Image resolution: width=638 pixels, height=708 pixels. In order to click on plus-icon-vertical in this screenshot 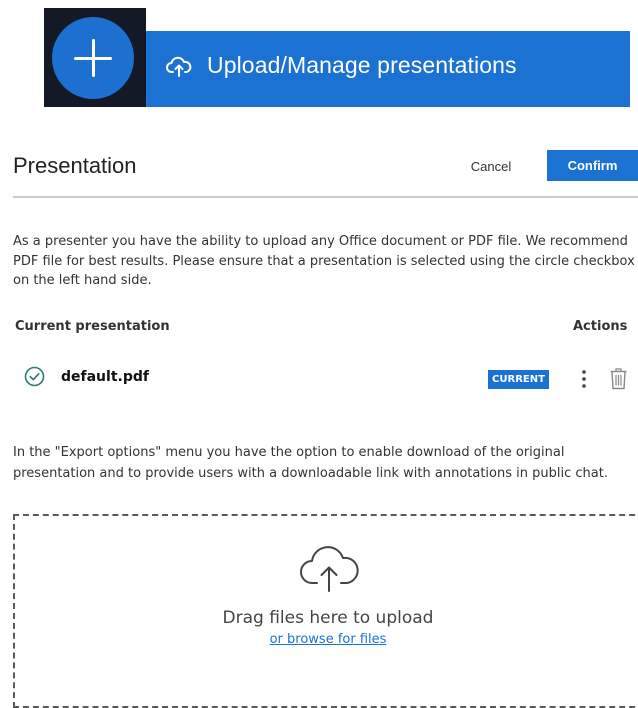, I will do `click(93, 58)`.